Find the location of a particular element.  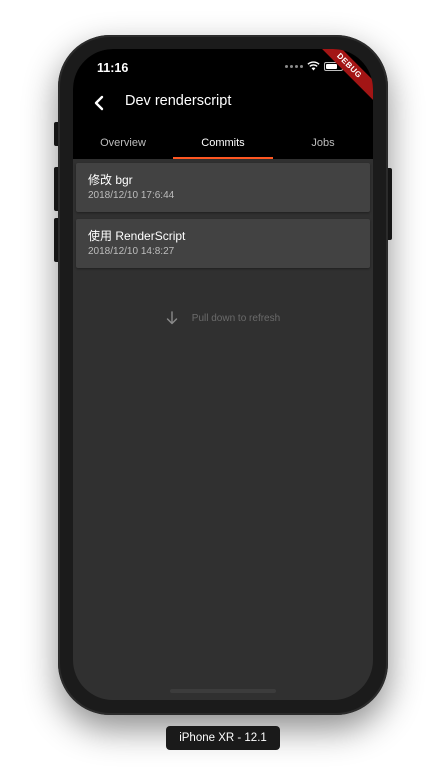

signal-dots-icon is located at coordinates (294, 66).